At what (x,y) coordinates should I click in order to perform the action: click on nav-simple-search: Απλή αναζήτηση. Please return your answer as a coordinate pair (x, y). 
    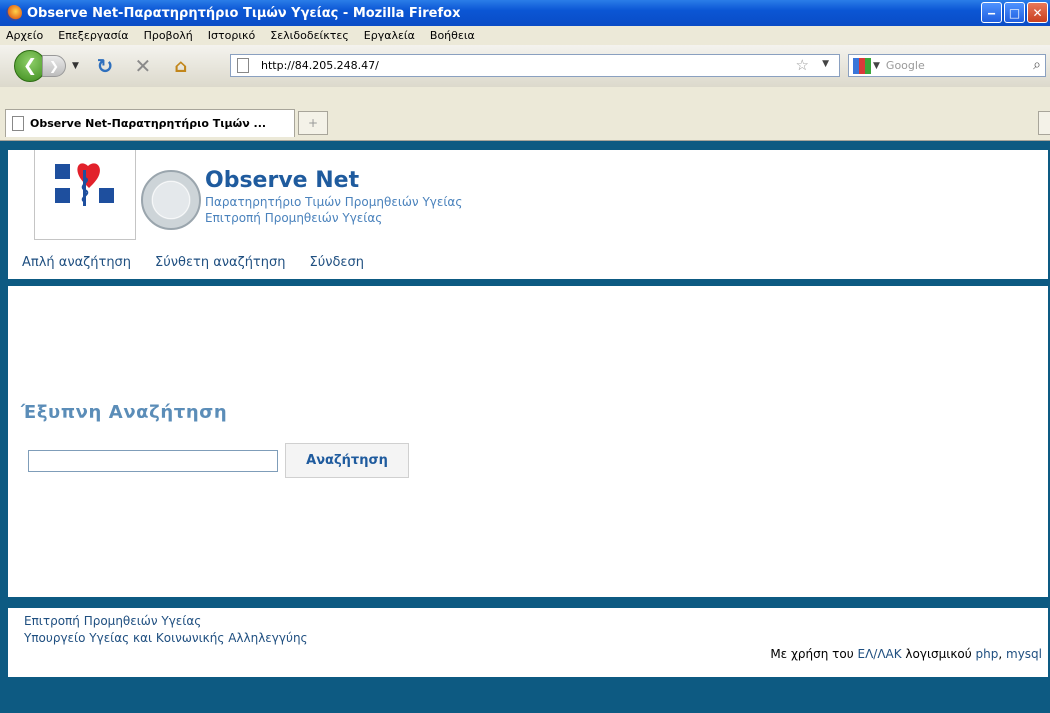
    Looking at the image, I should click on (76, 262).